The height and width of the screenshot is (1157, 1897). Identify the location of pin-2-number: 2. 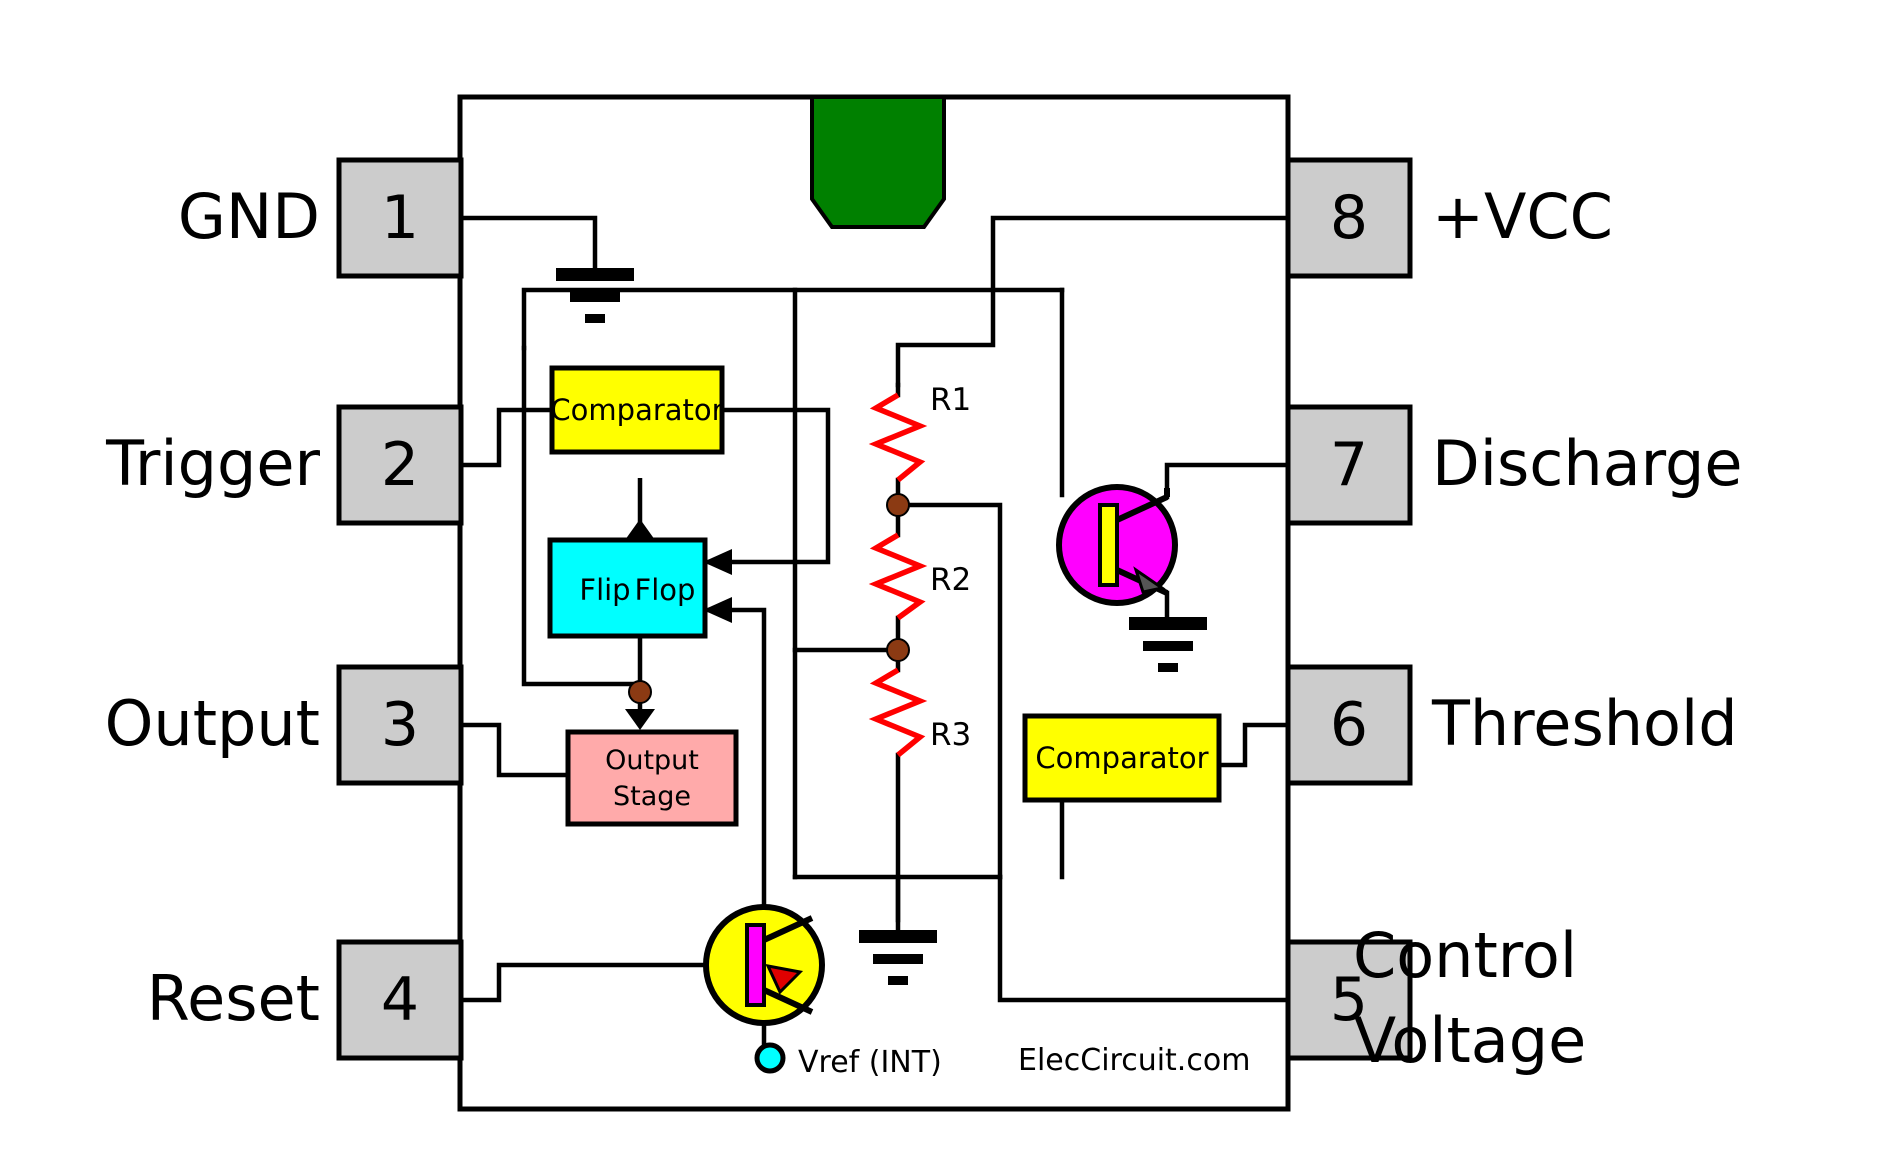
(400, 465).